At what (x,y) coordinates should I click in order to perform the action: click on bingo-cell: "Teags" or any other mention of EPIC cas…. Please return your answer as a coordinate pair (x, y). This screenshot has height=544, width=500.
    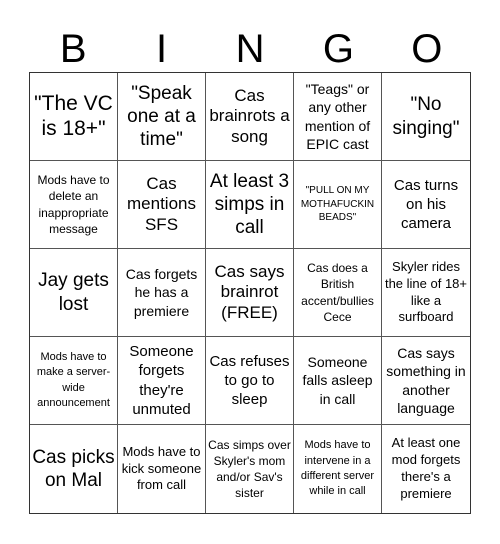
    Looking at the image, I should click on (338, 117).